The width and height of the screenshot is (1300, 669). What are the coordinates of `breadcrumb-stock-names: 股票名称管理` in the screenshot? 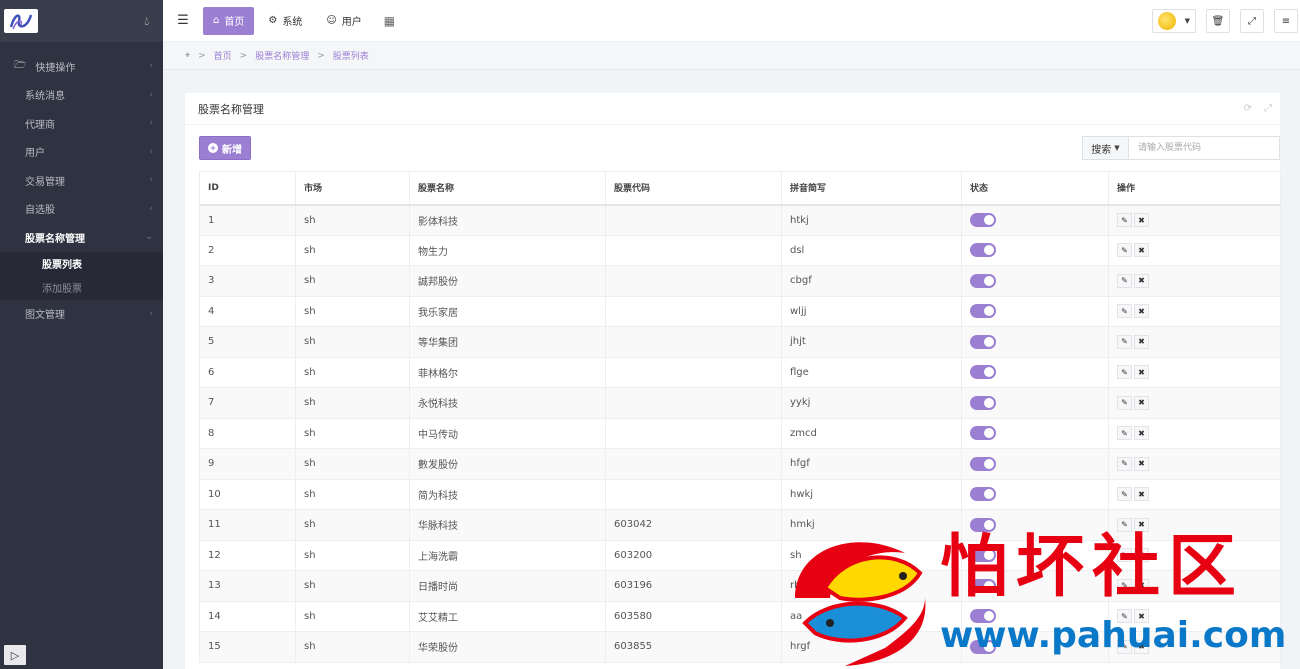 It's located at (282, 55).